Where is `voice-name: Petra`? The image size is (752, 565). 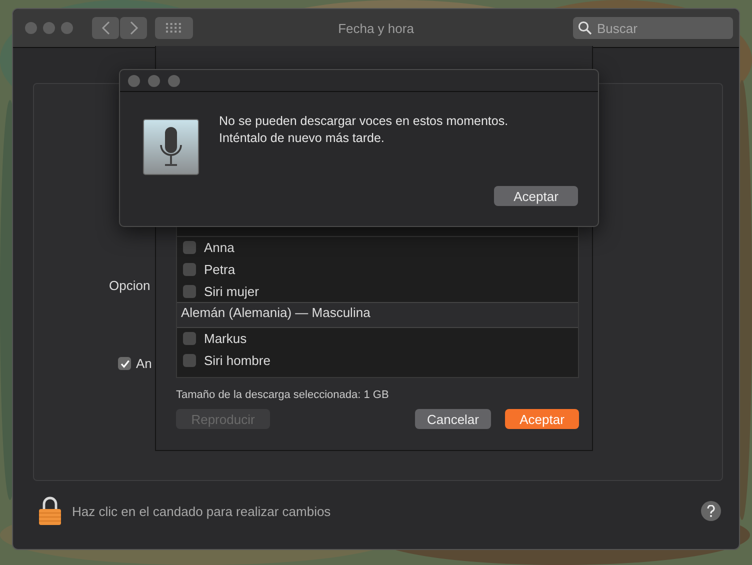
voice-name: Petra is located at coordinates (220, 269).